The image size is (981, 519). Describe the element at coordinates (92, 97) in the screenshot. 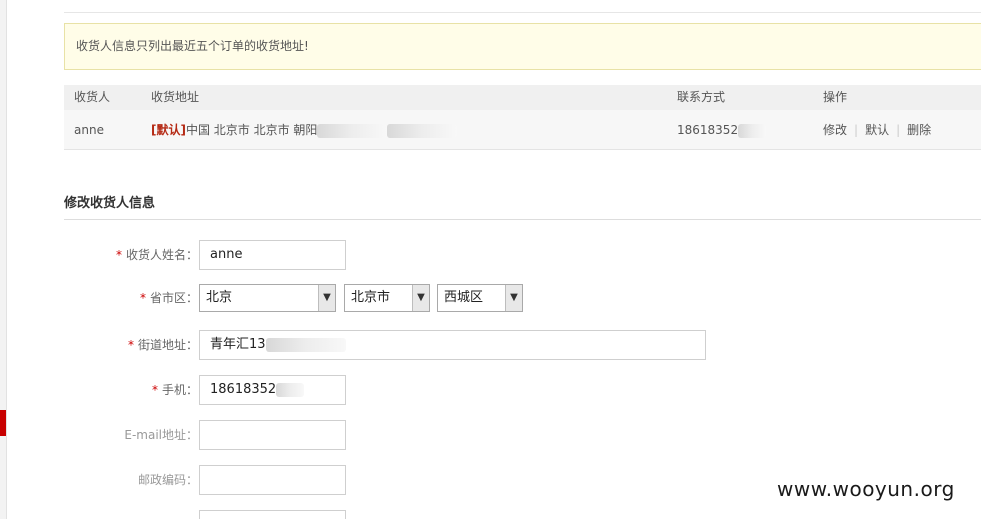

I see `header-receiver: 收货人` at that location.